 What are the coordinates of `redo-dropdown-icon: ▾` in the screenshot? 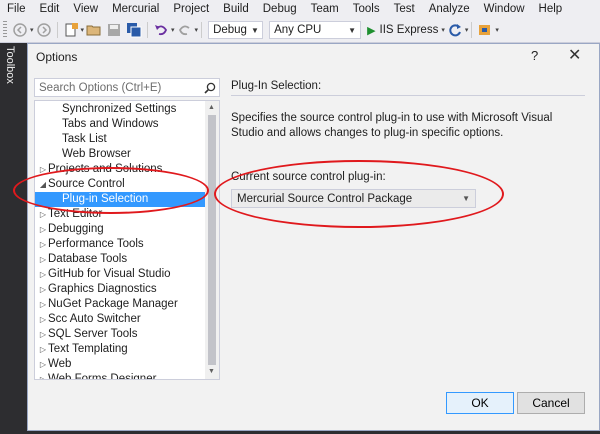 It's located at (197, 30).